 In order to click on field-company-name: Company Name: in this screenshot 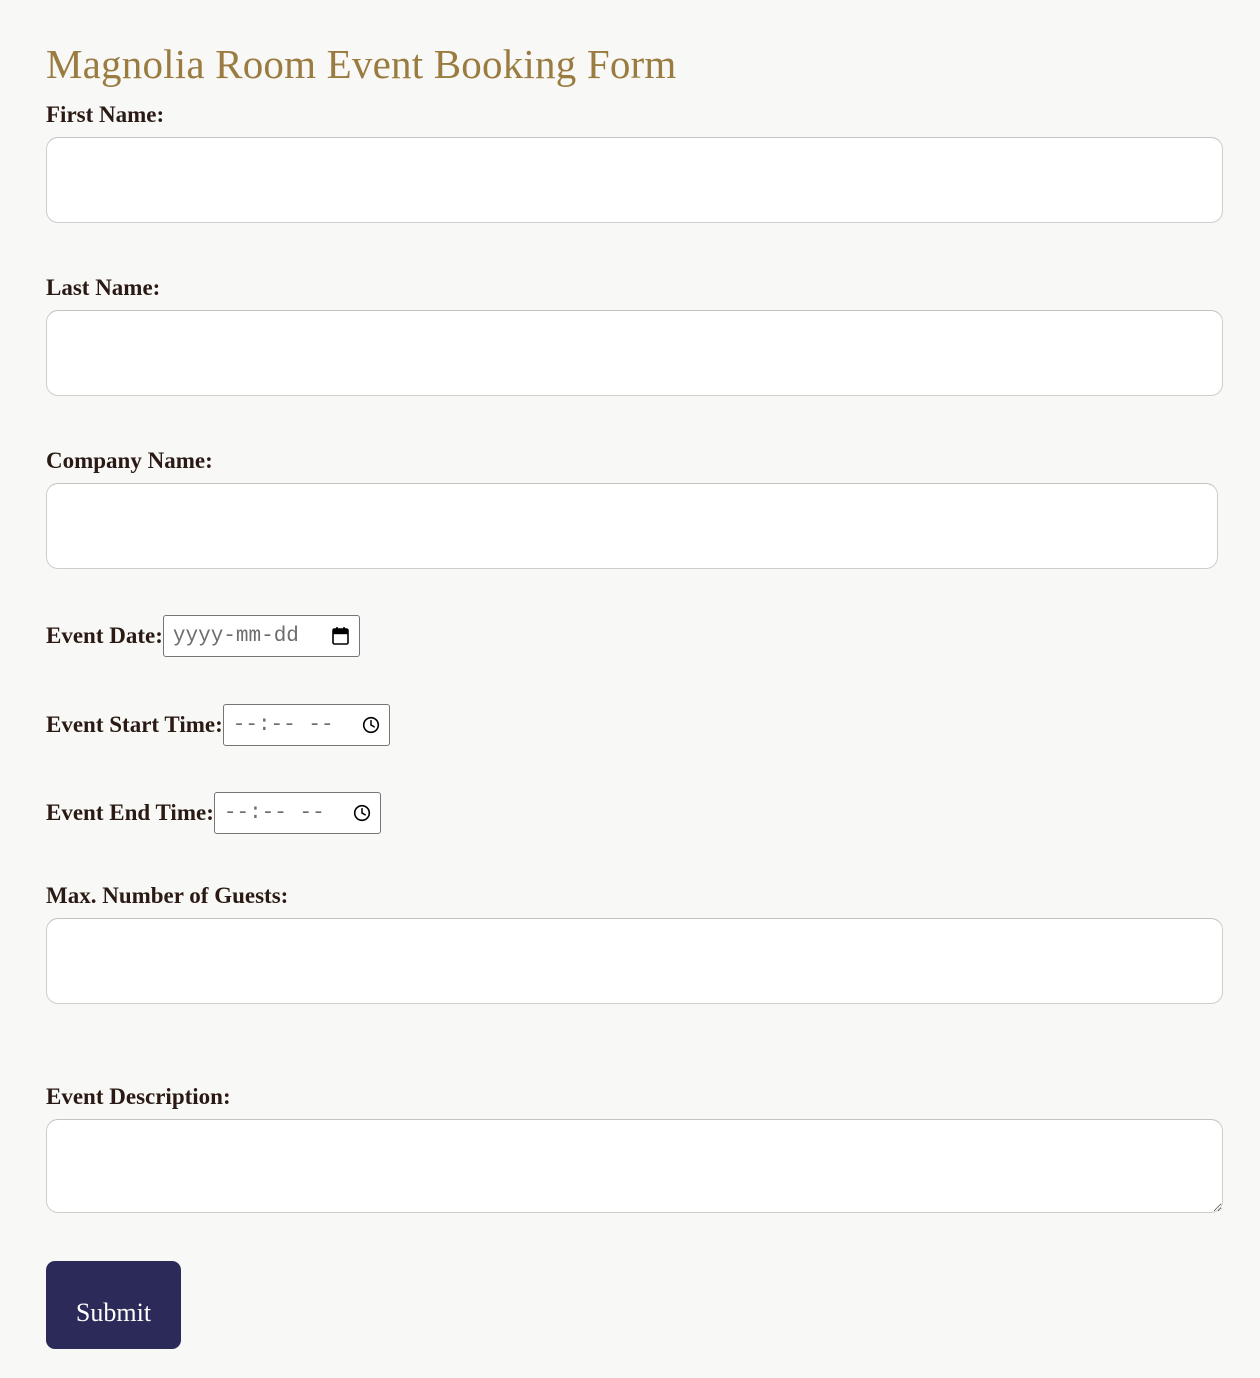, I will do `click(632, 507)`.